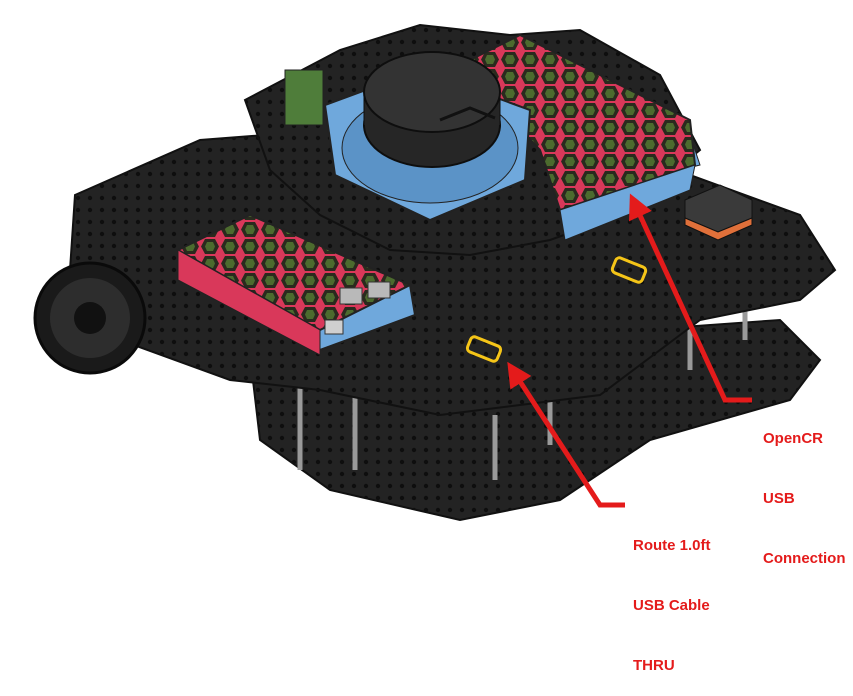  Describe the element at coordinates (793, 438) in the screenshot. I see `callout-line: OpenCR` at that location.